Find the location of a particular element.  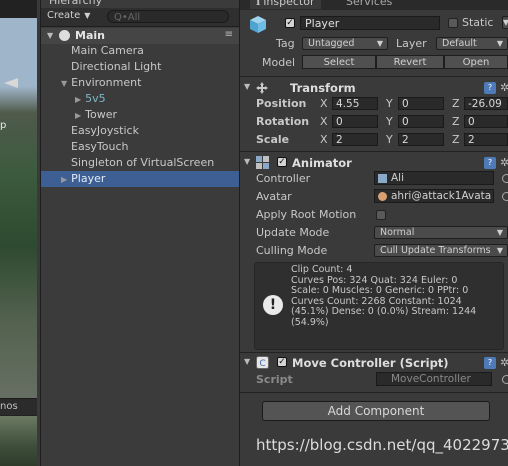

culling-mode-dropdown: Cull Update Transforms ▼ is located at coordinates (441, 250).